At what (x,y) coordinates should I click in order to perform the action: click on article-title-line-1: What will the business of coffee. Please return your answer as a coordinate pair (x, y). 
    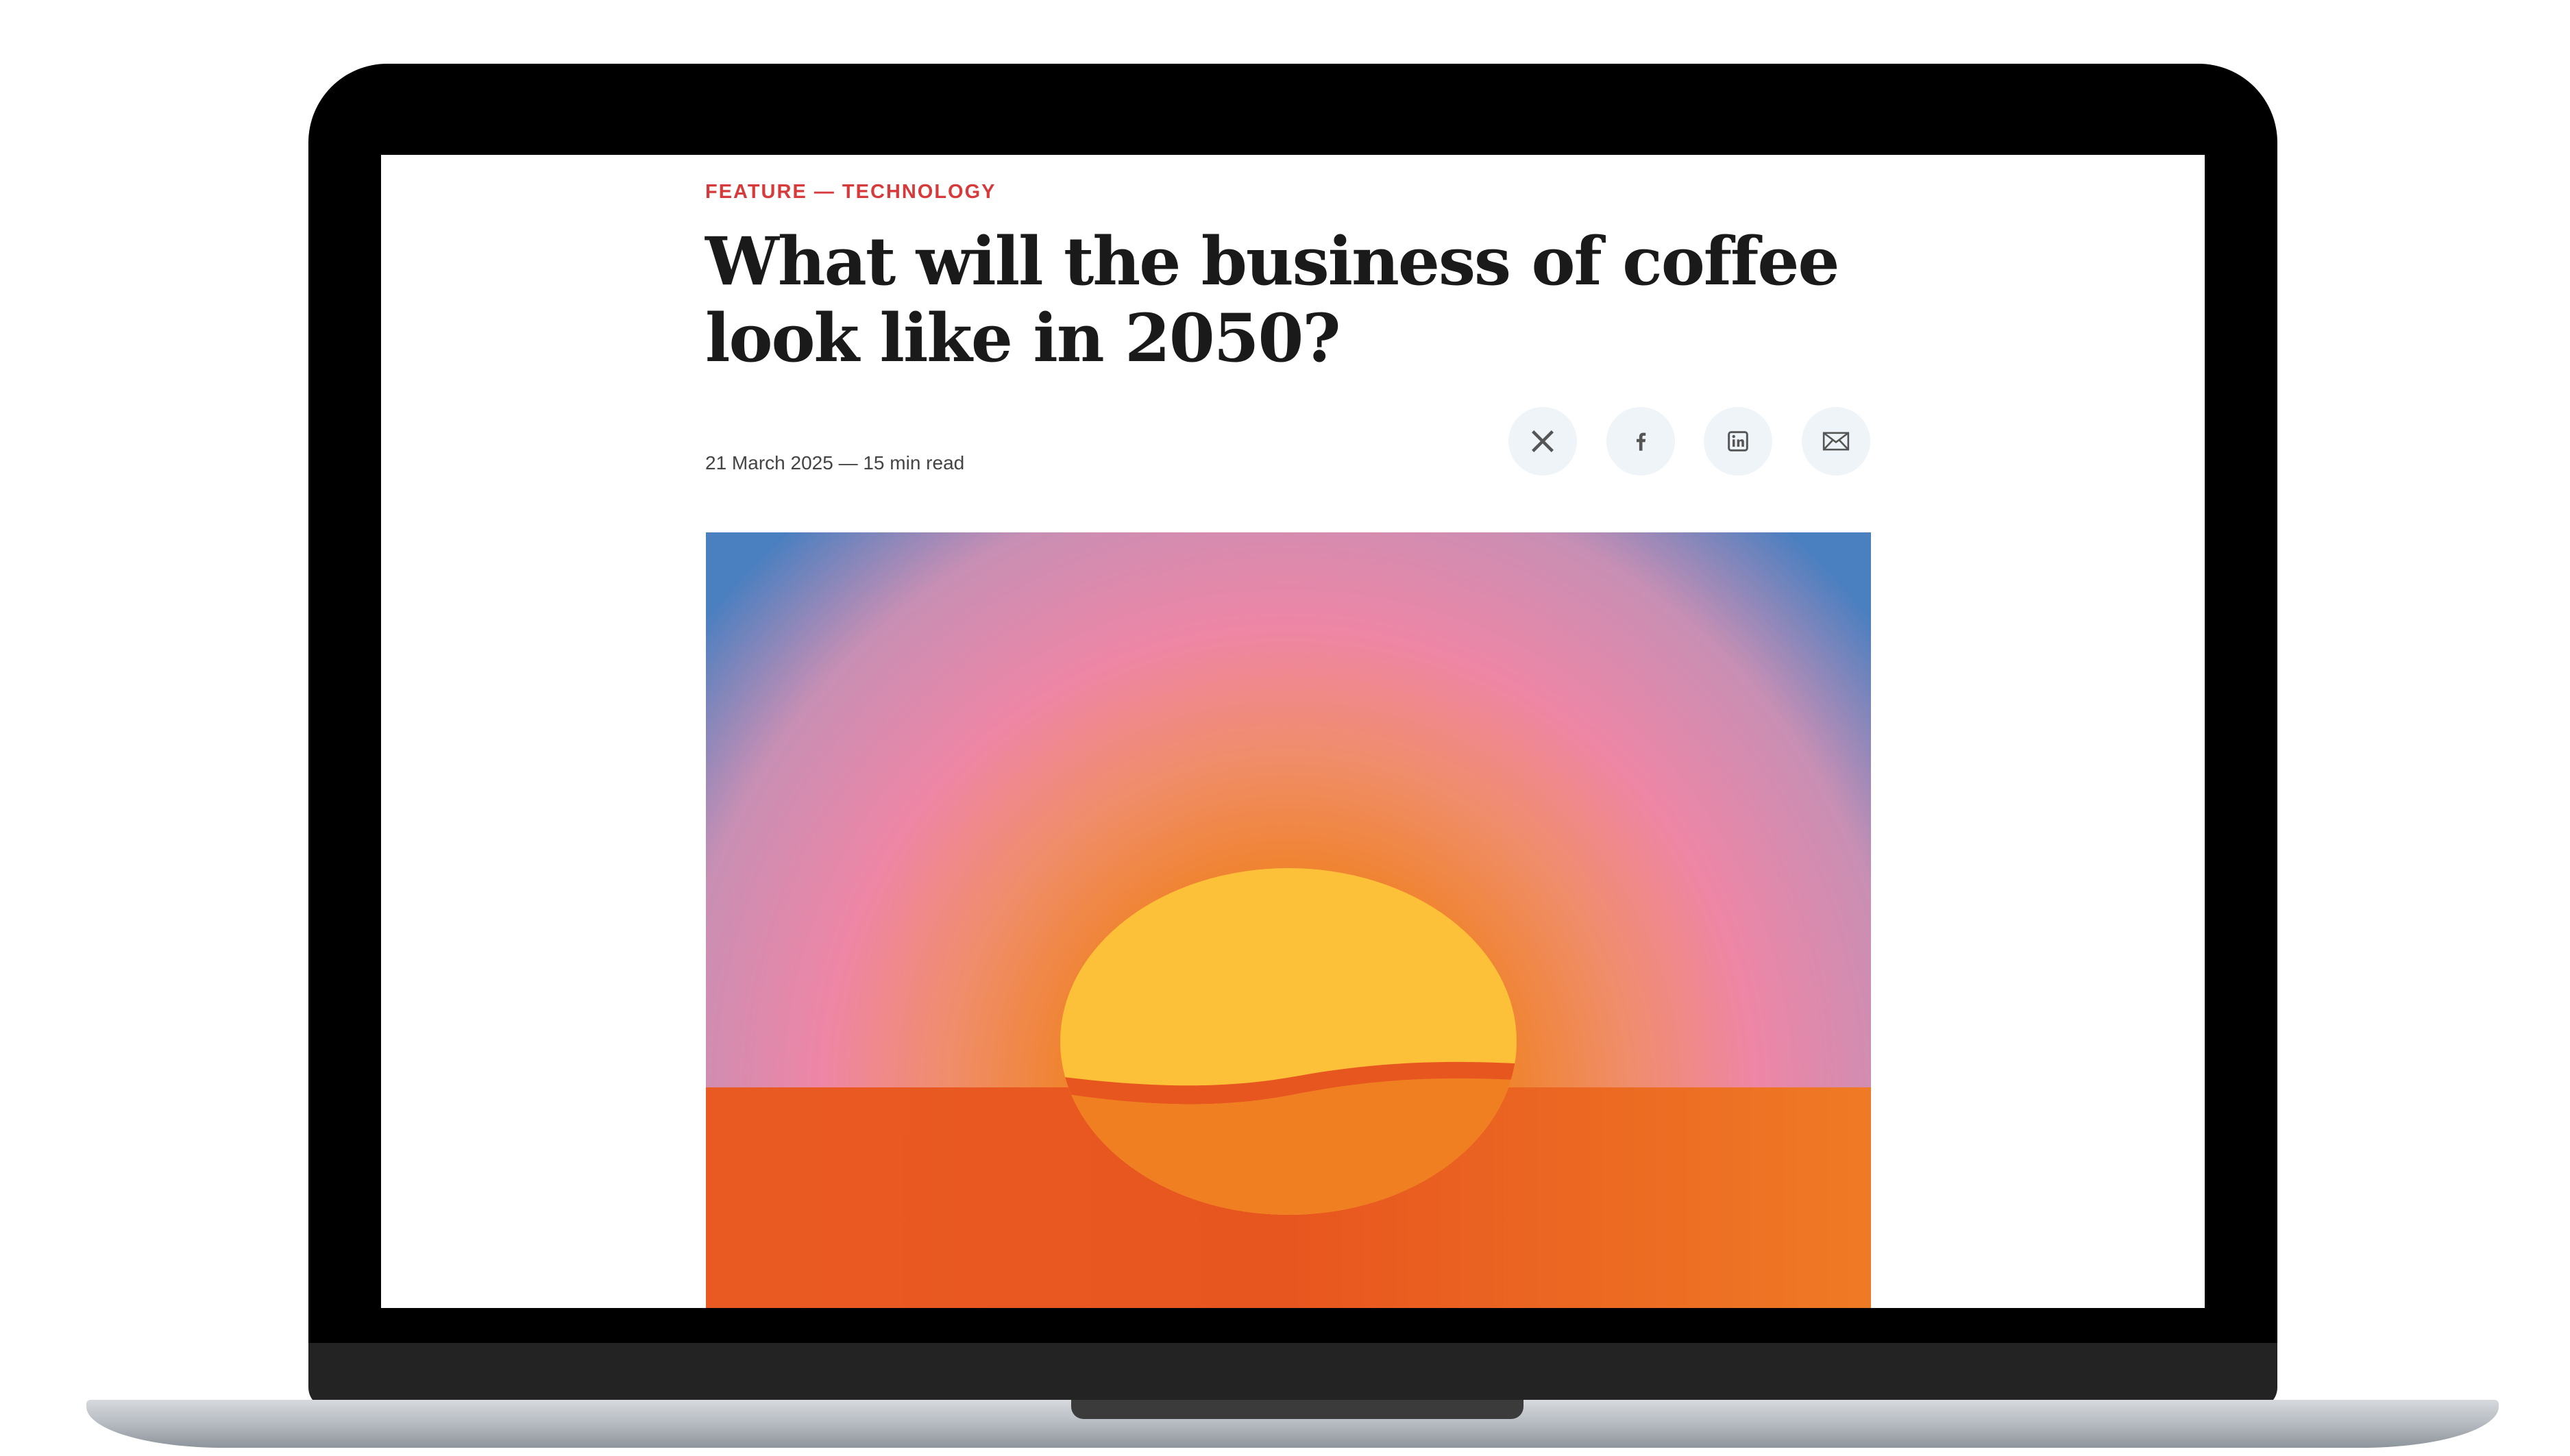
    Looking at the image, I should click on (1272, 261).